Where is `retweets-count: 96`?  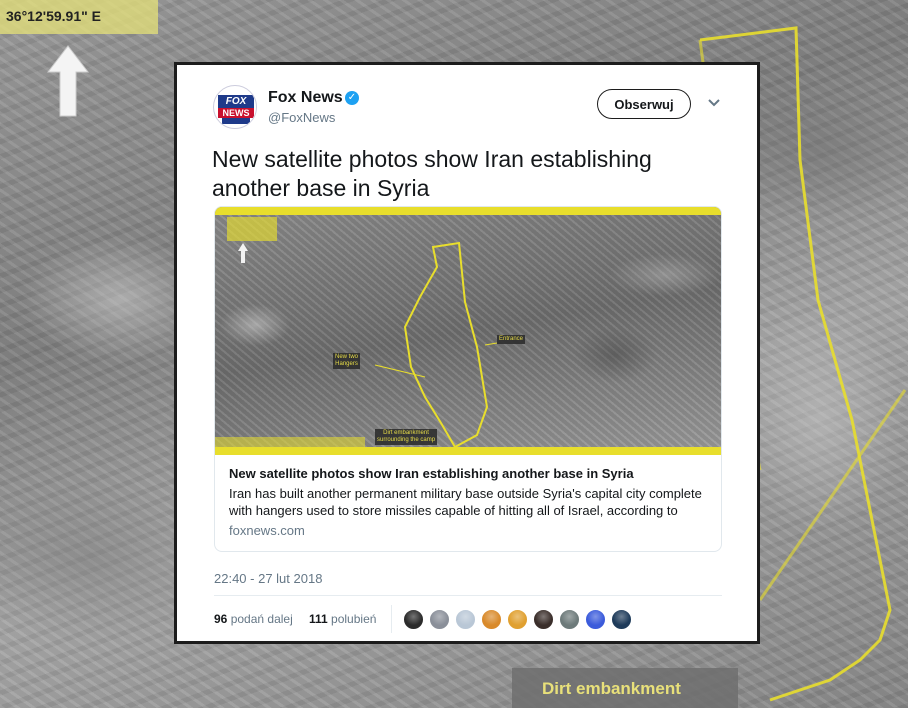 retweets-count: 96 is located at coordinates (221, 619).